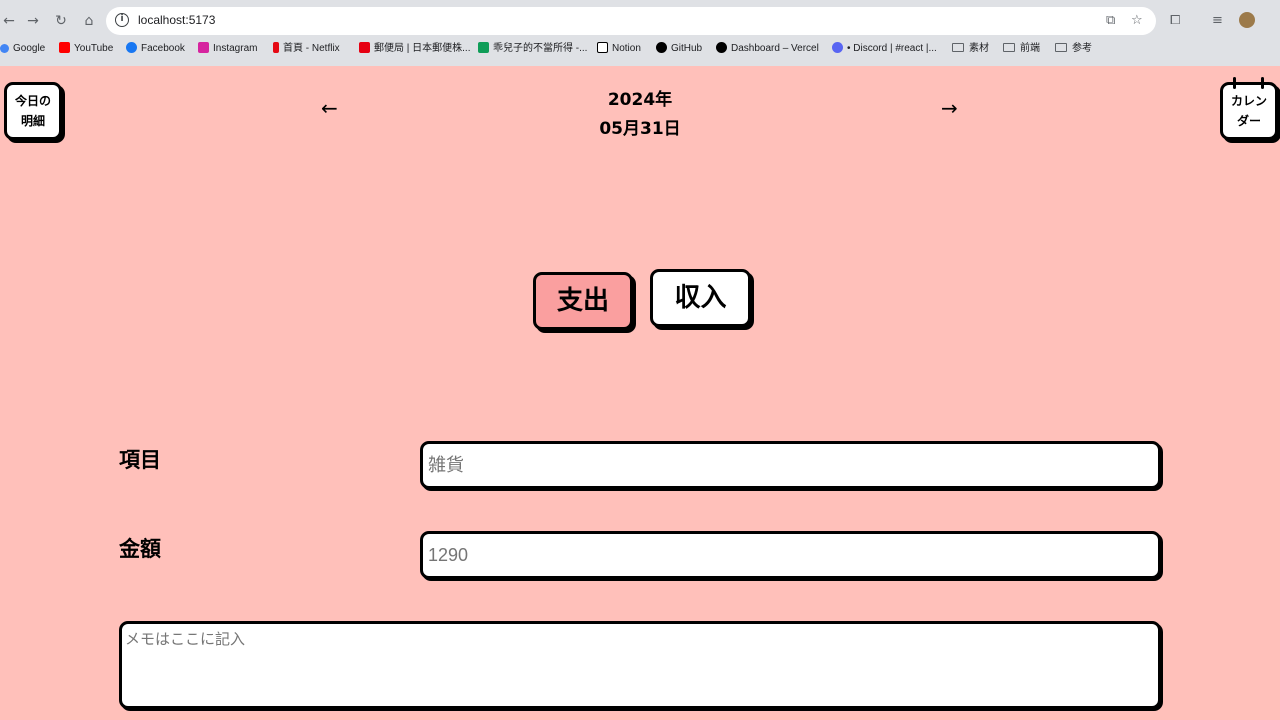 This screenshot has width=1280, height=720. I want to click on vercel-icon, so click(721, 47).